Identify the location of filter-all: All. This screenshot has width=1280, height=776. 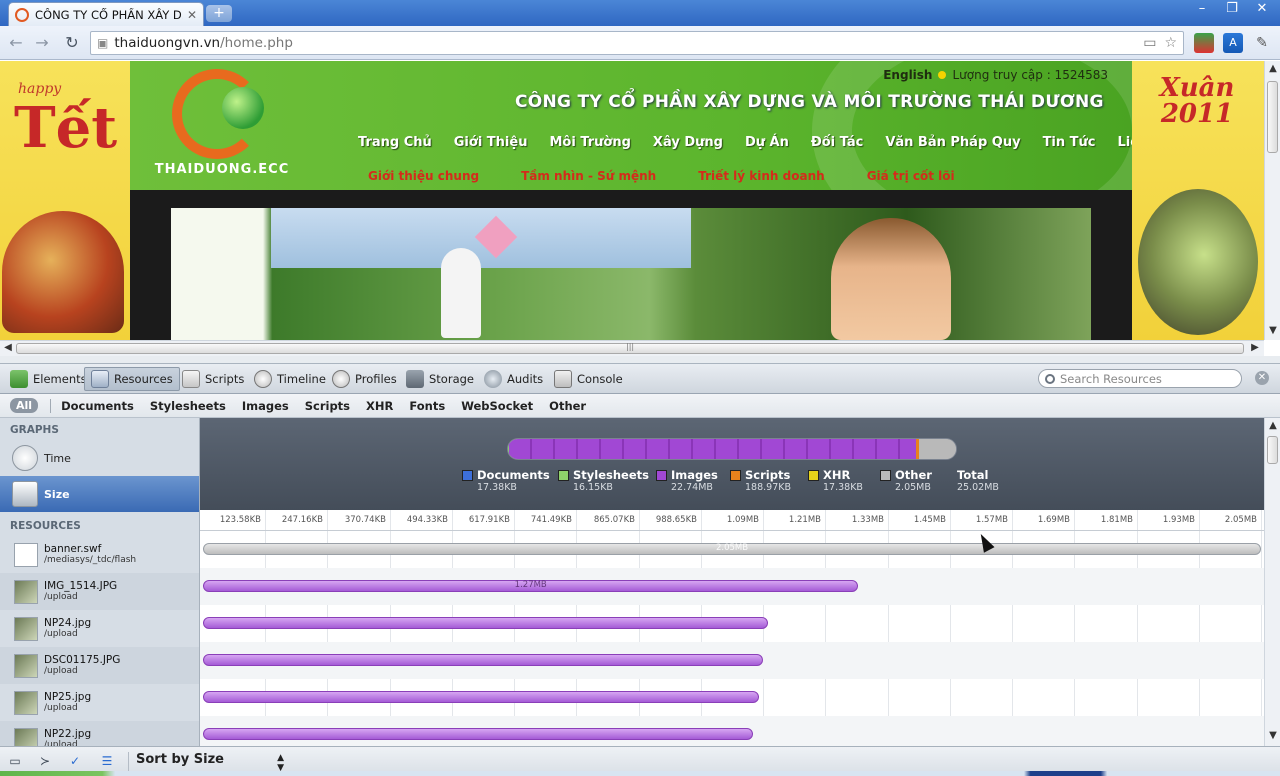
(24, 405).